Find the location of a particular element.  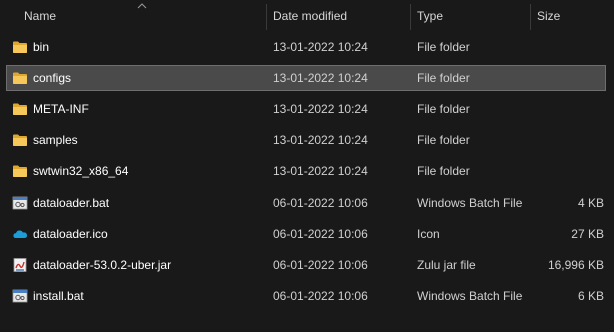

file-name: dataloader-53.0.2-uber.jar is located at coordinates (102, 264).